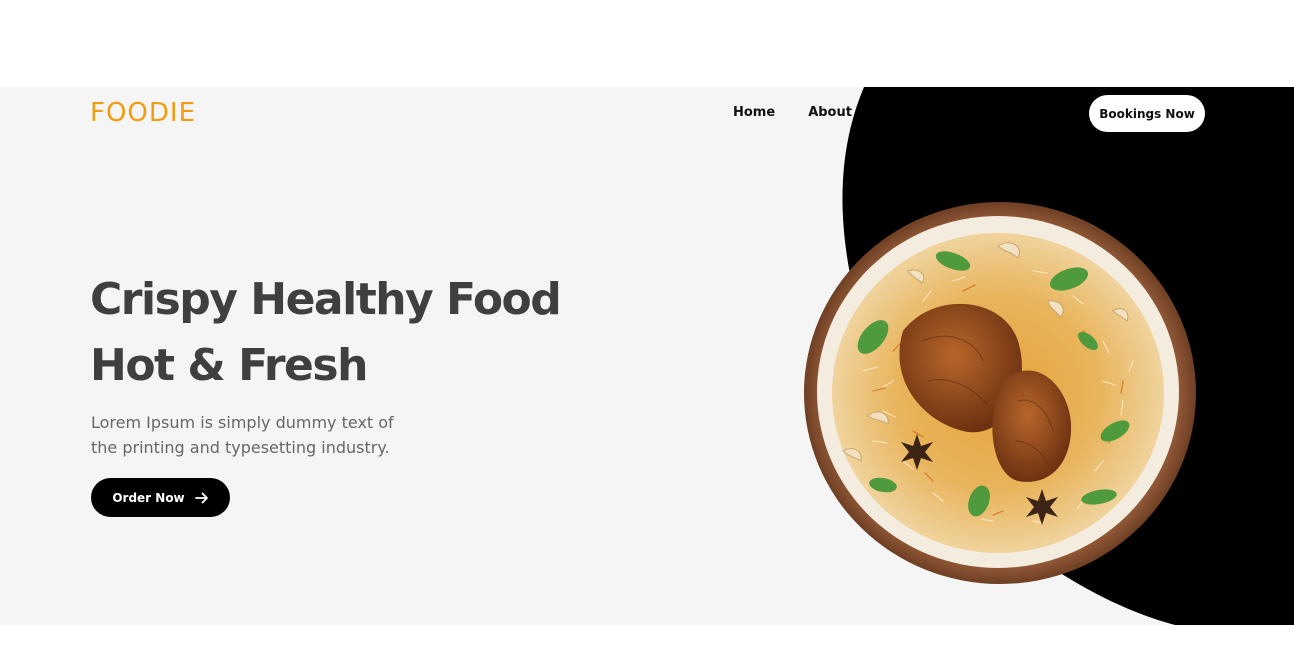 This screenshot has height=657, width=1294. Describe the element at coordinates (792, 113) in the screenshot. I see `main-nav: Home About` at that location.